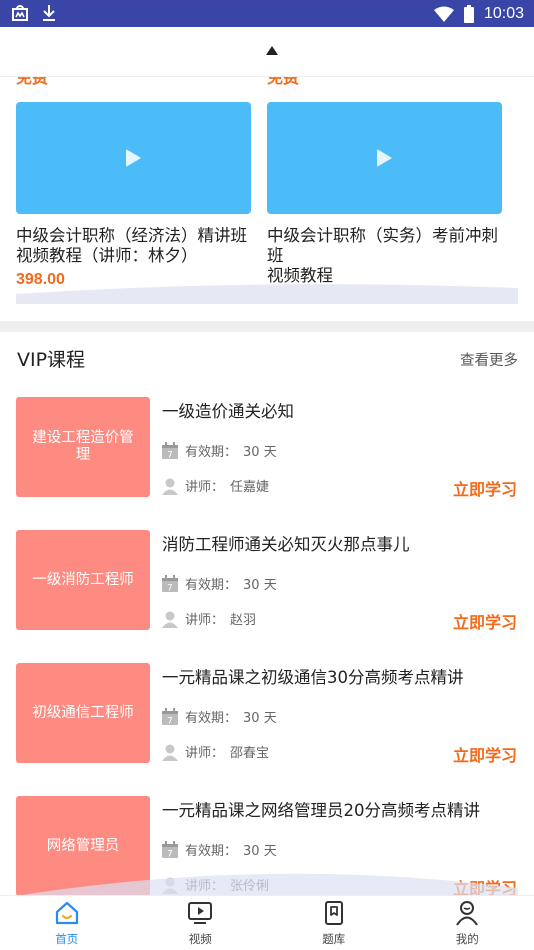  What do you see at coordinates (321, 809) in the screenshot?
I see `course-title: 一元精品课之网络管理员20分高频考点精讲` at bounding box center [321, 809].